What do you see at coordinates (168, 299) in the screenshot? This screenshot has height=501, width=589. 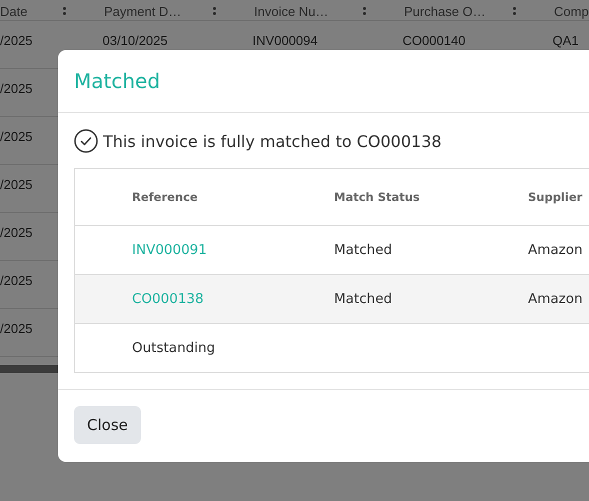 I see `reference-link: CO000138` at bounding box center [168, 299].